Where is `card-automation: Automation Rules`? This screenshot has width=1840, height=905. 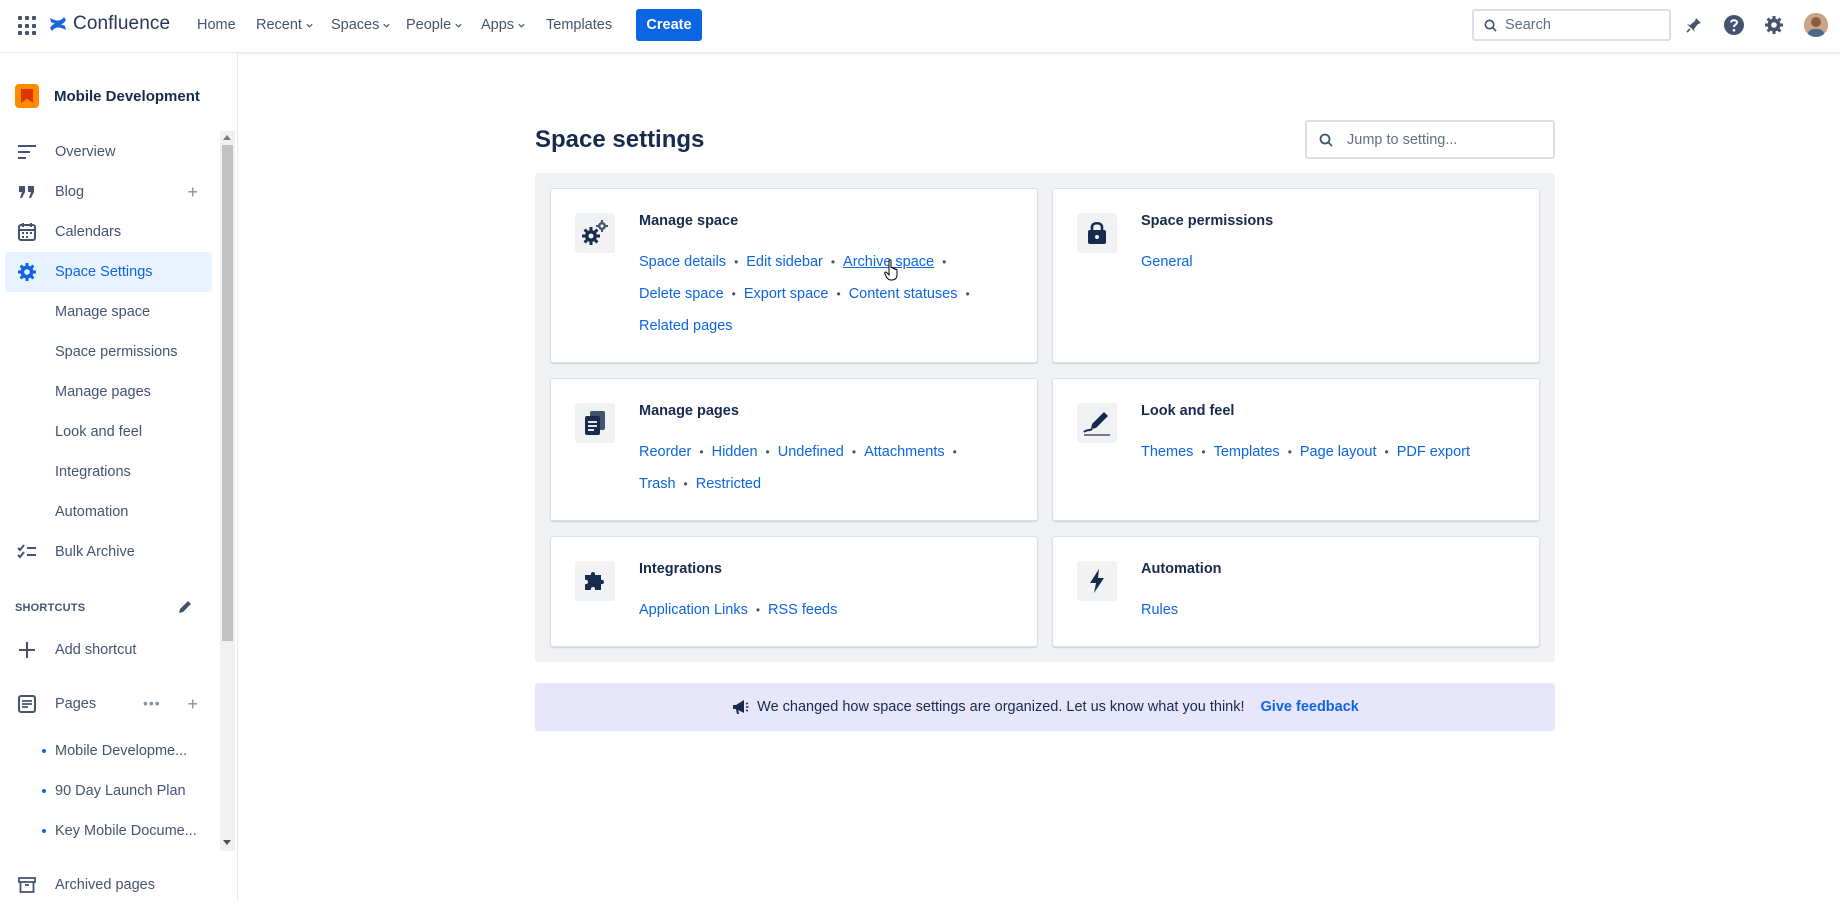
card-automation: Automation Rules is located at coordinates (1296, 591).